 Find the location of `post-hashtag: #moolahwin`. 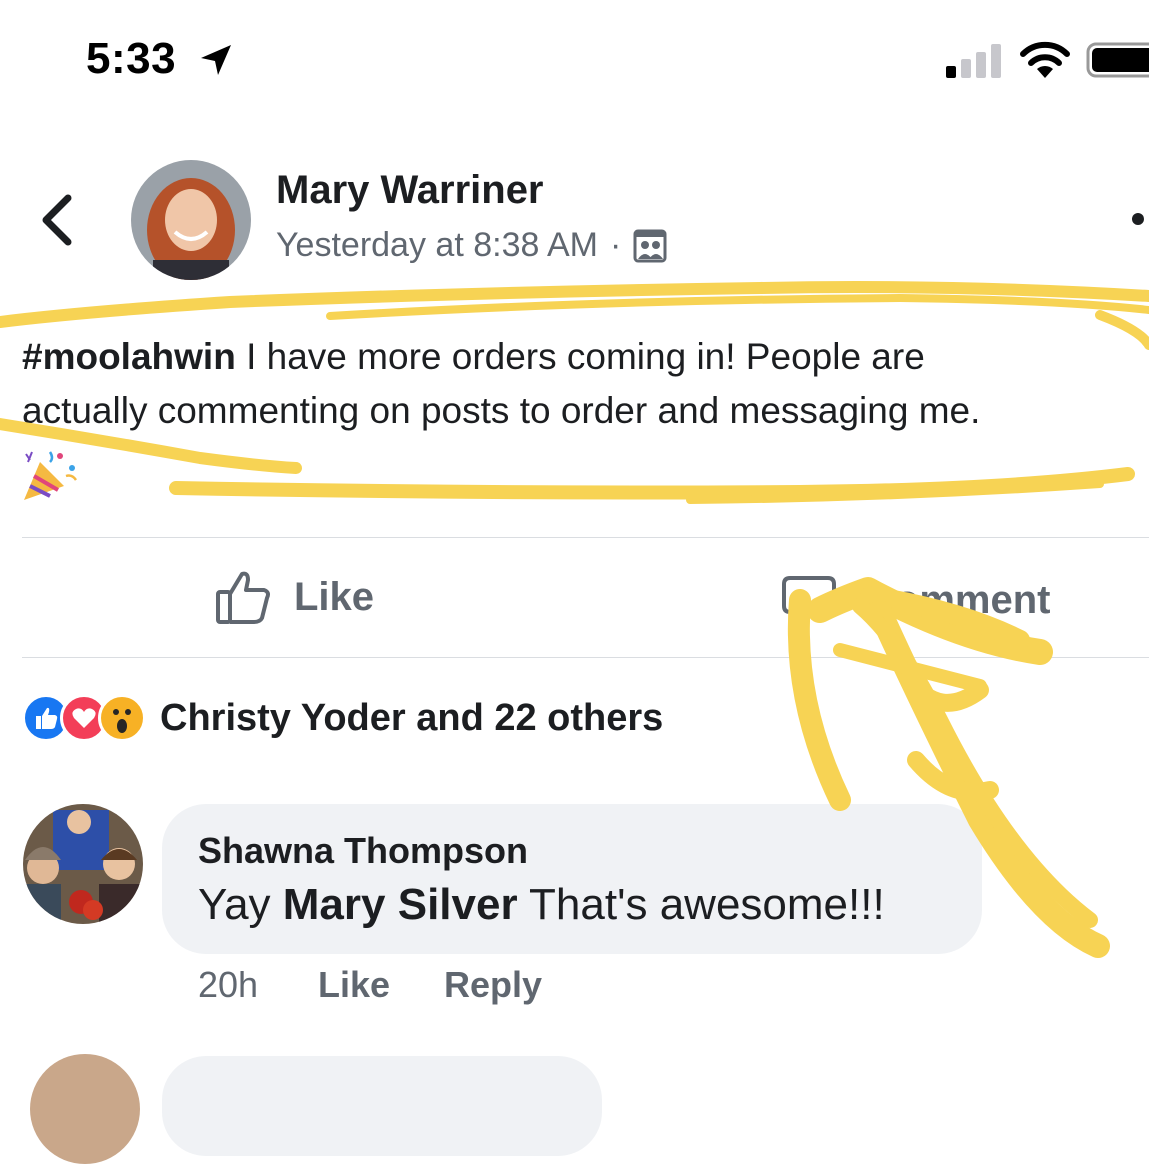

post-hashtag: #moolahwin is located at coordinates (129, 356).